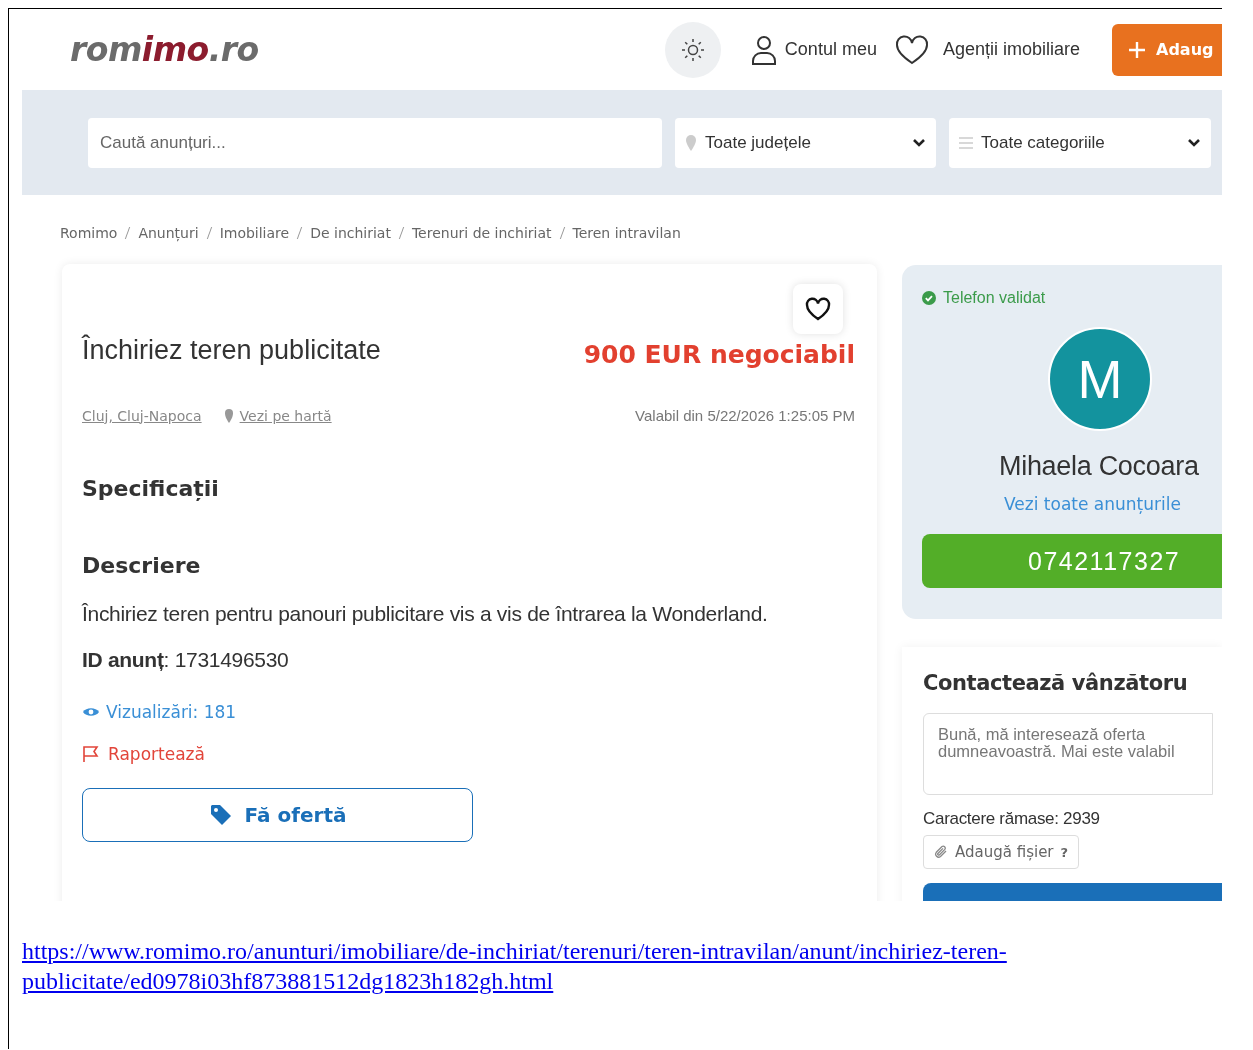 This screenshot has width=1253, height=1050. What do you see at coordinates (481, 232) in the screenshot?
I see `breadcrumb-link: Terenuri de inchiriat` at bounding box center [481, 232].